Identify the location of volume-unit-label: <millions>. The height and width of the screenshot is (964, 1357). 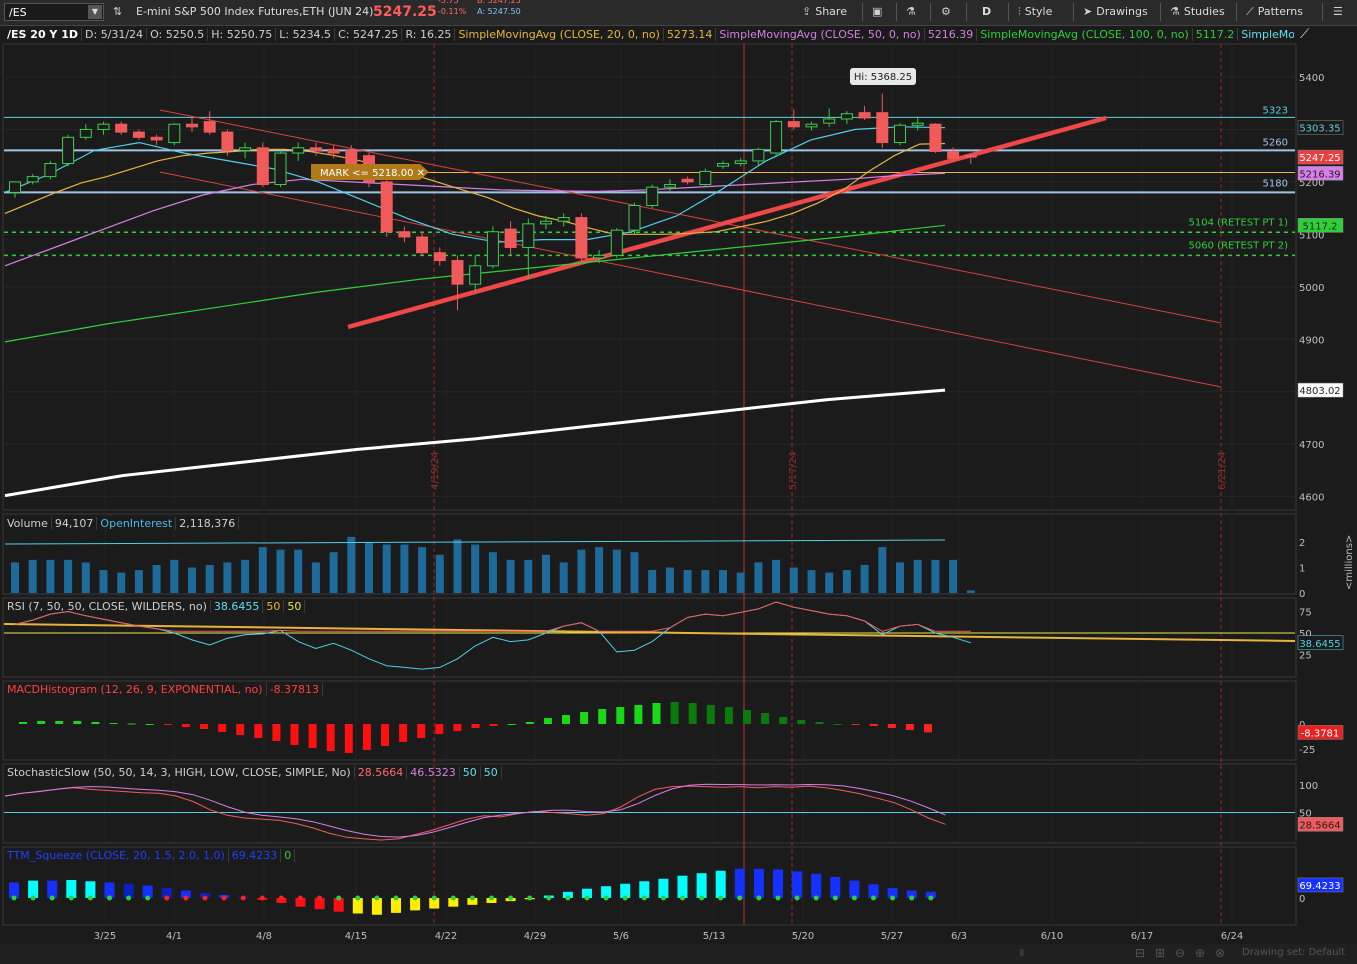
(1349, 562).